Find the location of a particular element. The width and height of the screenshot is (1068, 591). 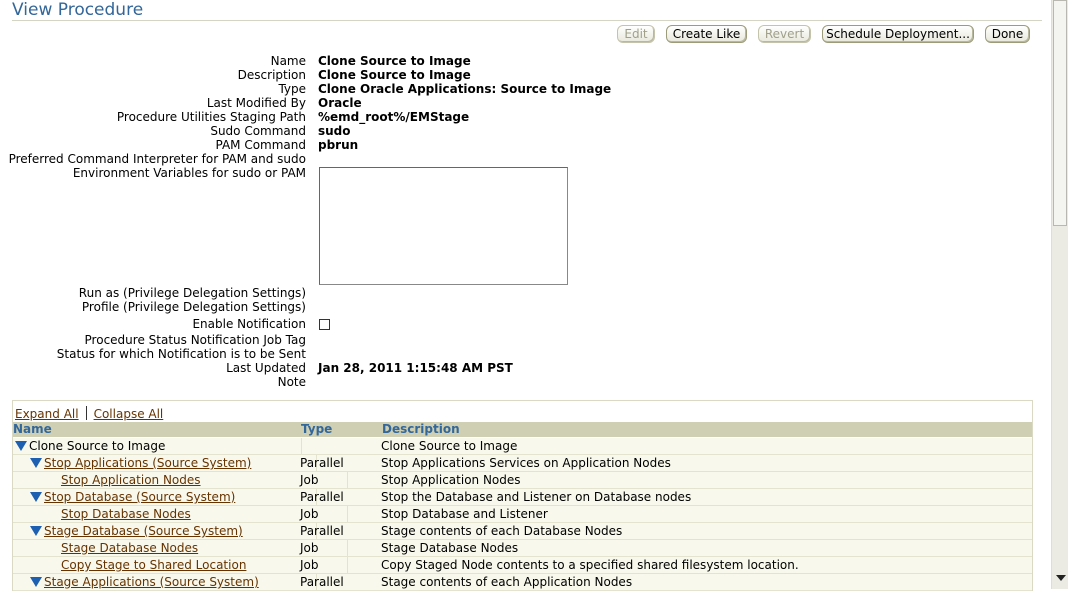

column-header-type: Type is located at coordinates (316, 429).